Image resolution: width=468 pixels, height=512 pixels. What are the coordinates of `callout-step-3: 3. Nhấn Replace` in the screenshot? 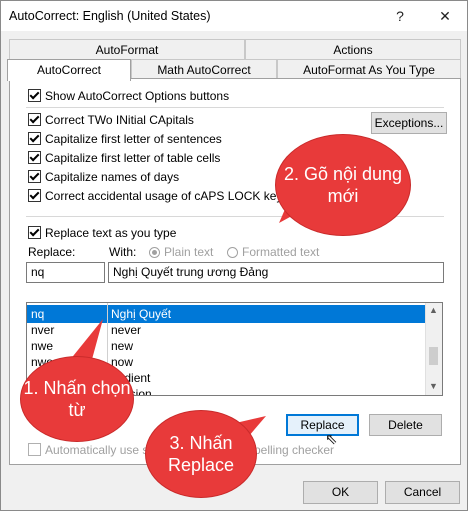 It's located at (201, 454).